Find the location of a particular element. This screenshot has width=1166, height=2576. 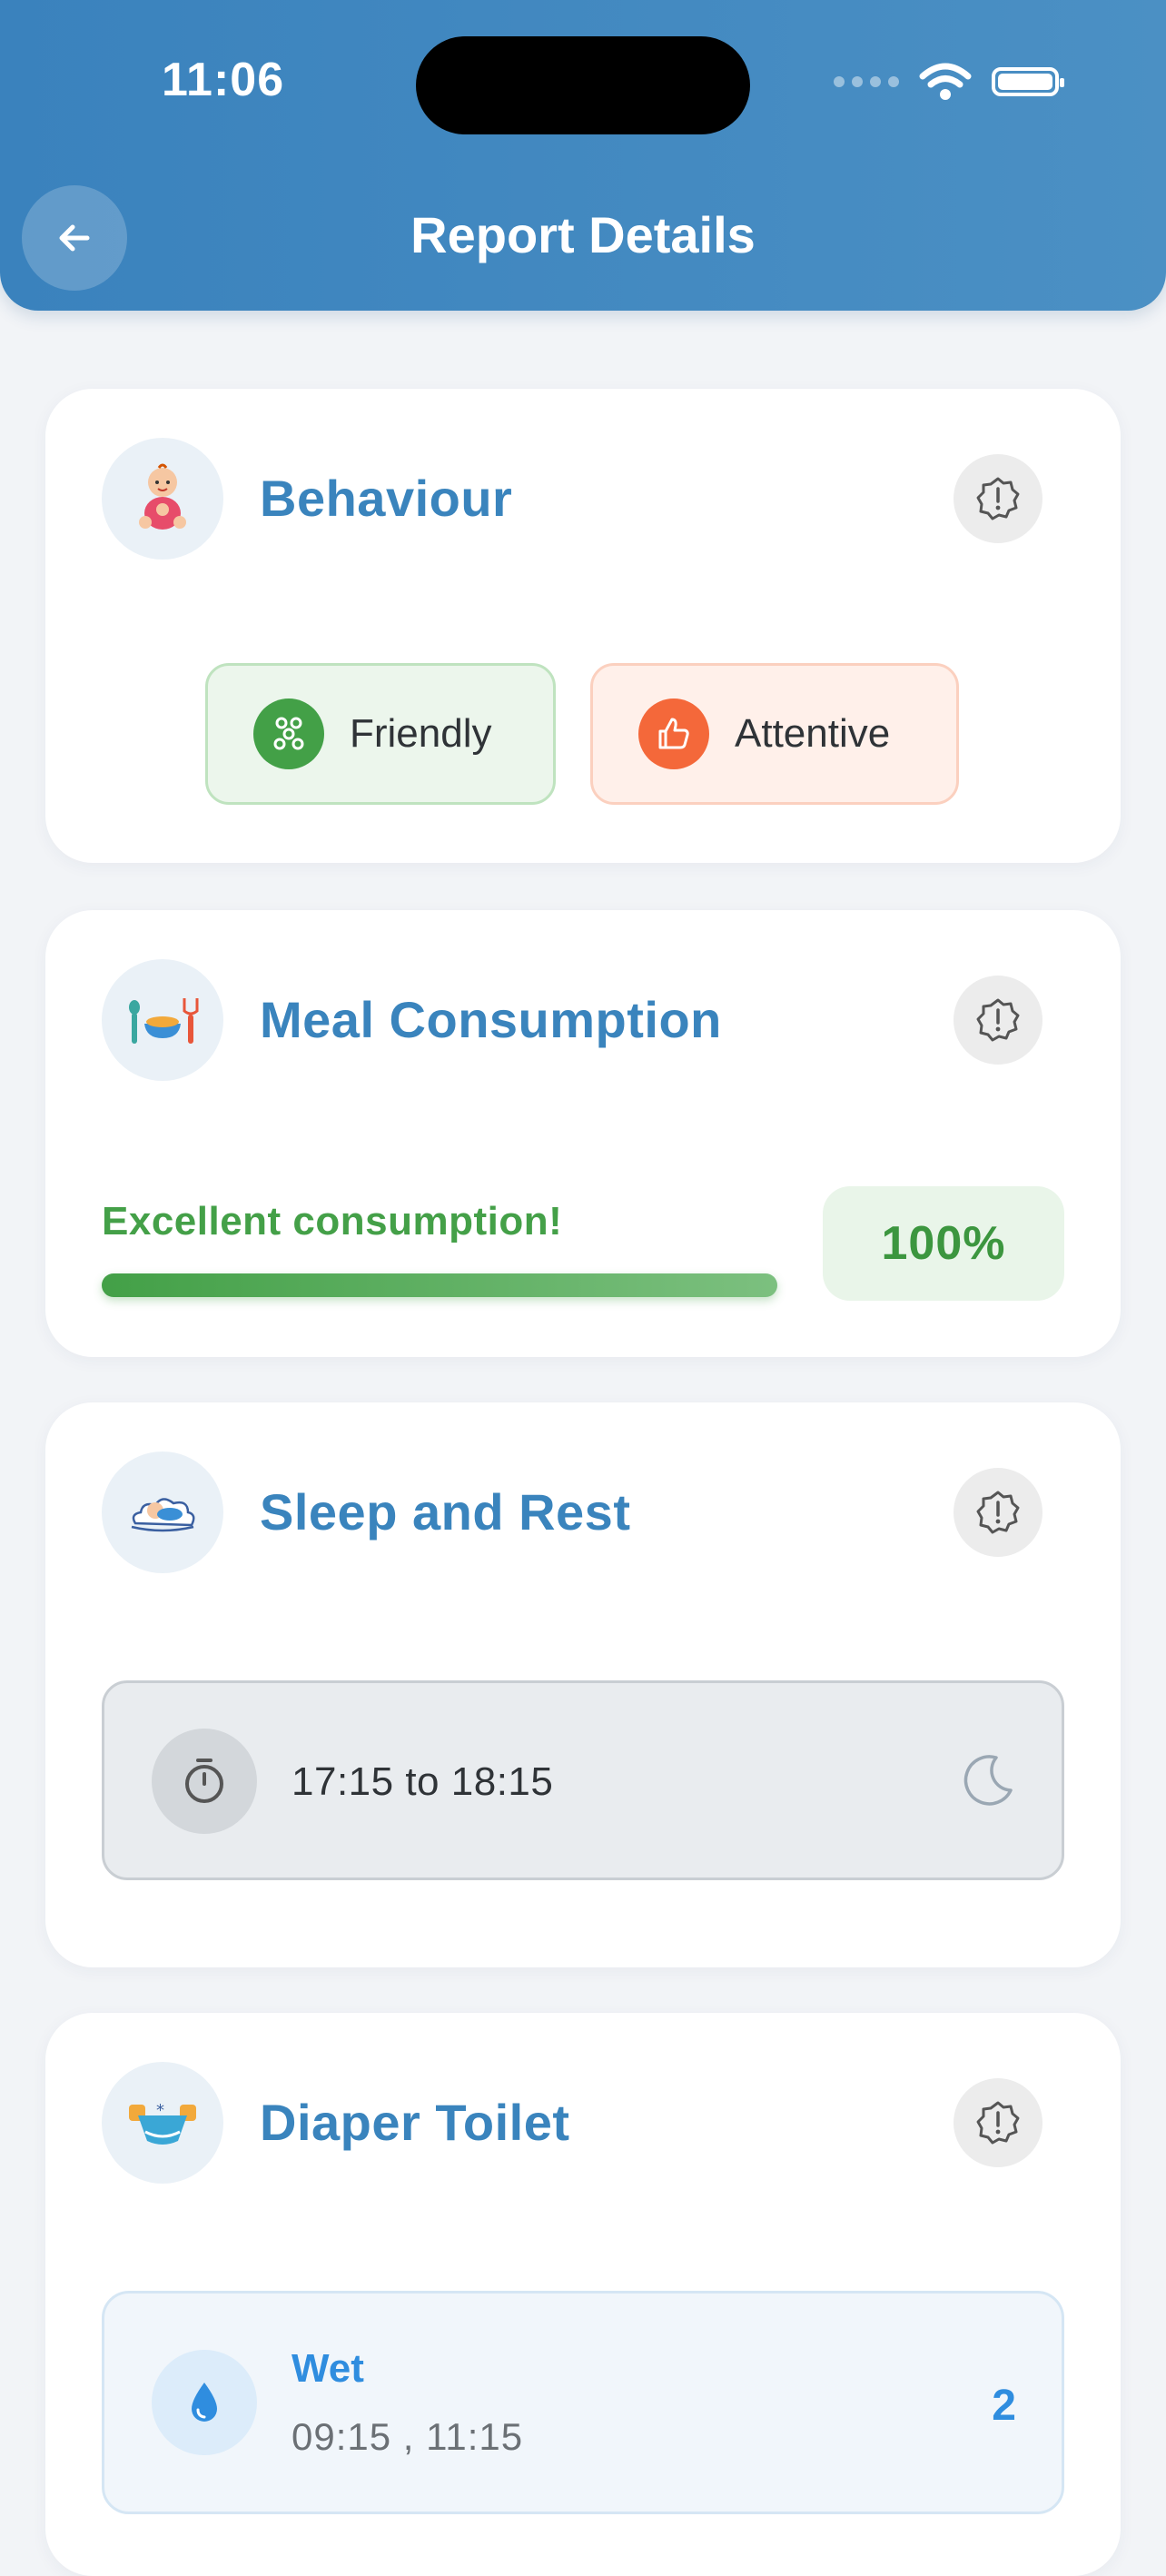

timer-icon-circle is located at coordinates (205, 1781).